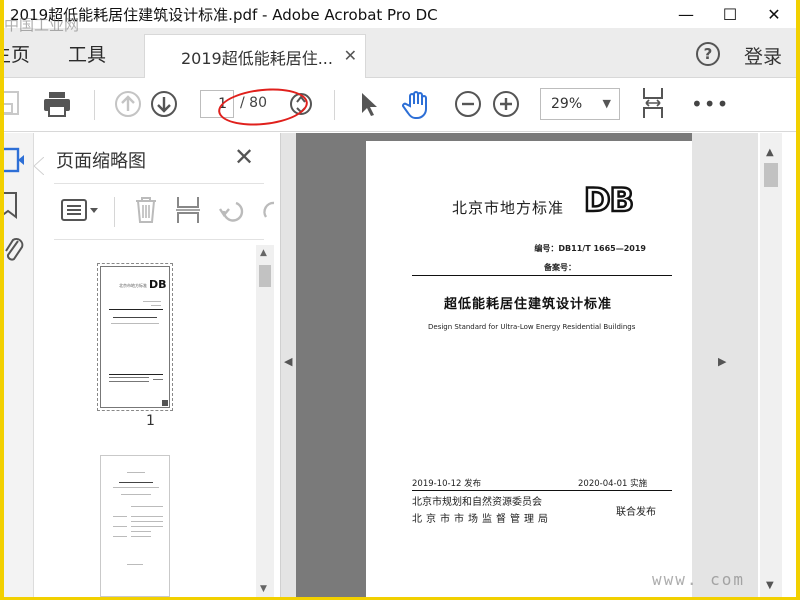  Describe the element at coordinates (128, 104) in the screenshot. I see `page-up-icon` at that location.